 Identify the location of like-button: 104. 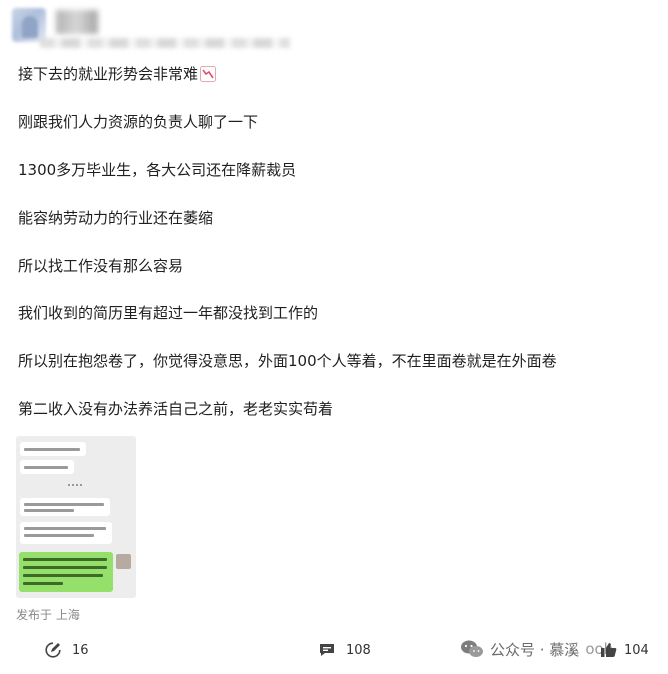
(624, 650).